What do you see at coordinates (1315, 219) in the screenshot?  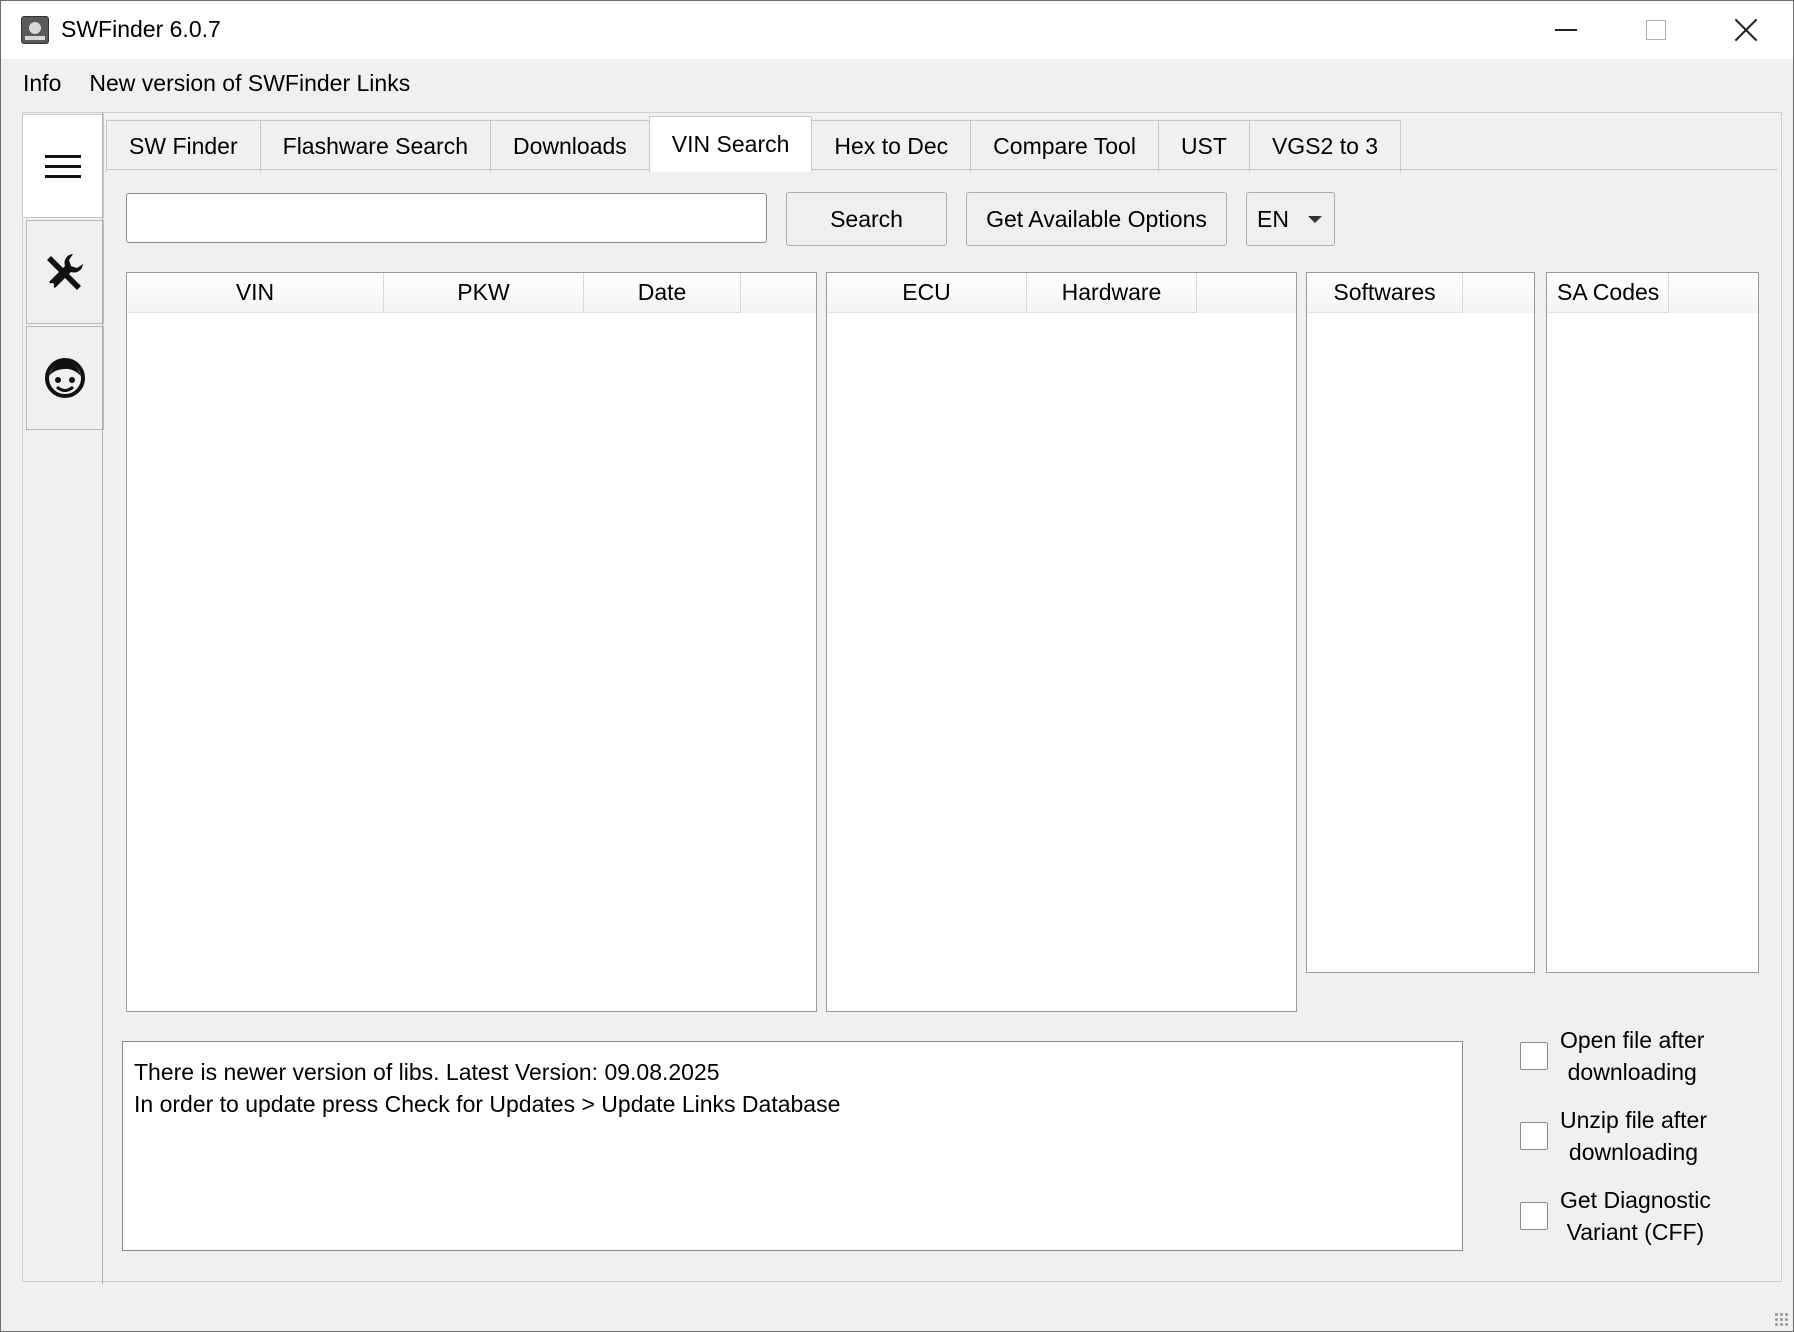 I see `chevron-down-icon` at bounding box center [1315, 219].